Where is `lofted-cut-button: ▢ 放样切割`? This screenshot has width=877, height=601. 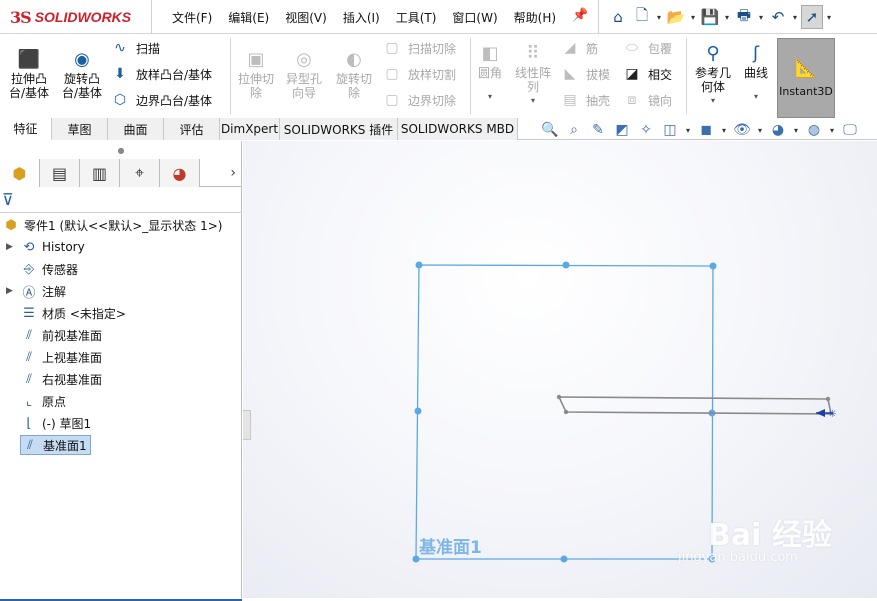
lofted-cut-button: ▢ 放样切割 is located at coordinates (419, 74).